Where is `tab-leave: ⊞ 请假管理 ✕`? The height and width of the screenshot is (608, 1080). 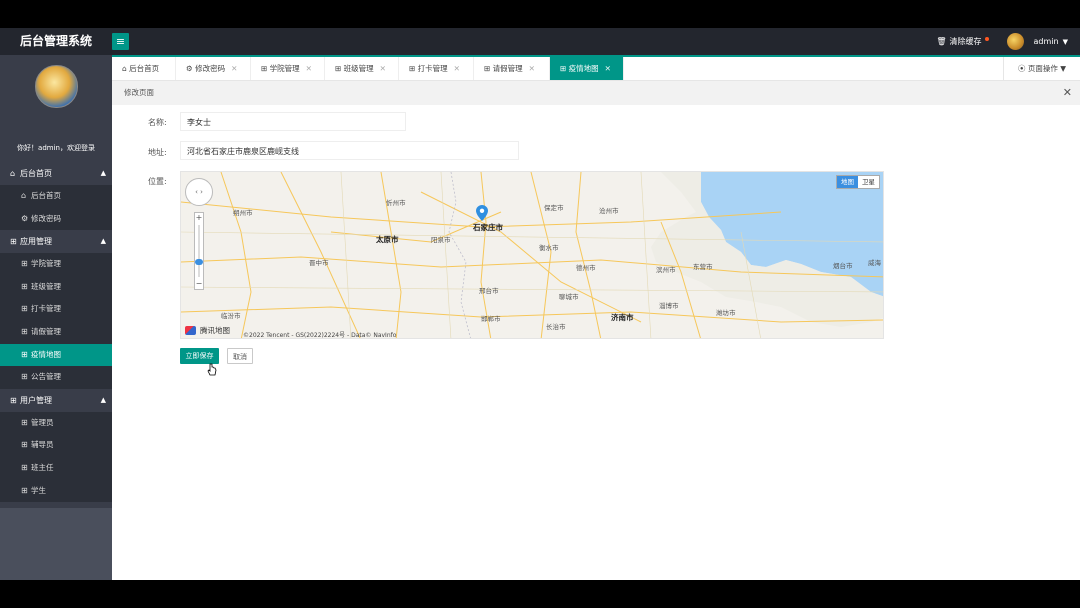 tab-leave: ⊞ 请假管理 ✕ is located at coordinates (512, 68).